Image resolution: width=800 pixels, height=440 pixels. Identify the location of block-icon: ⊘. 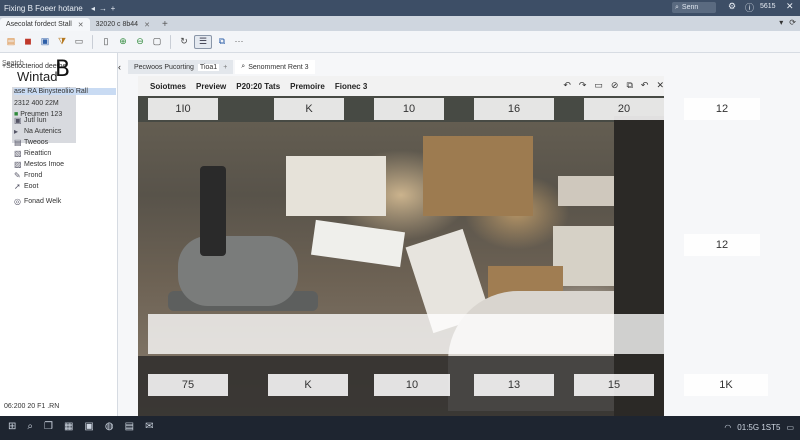
(615, 85).